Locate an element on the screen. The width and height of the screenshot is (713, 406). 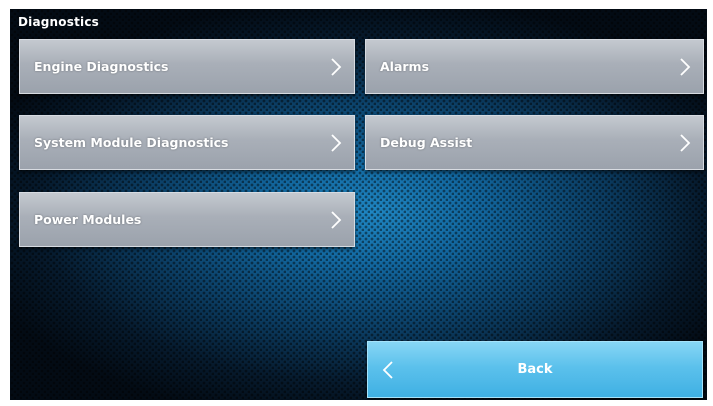
back-button: Back is located at coordinates (535, 369).